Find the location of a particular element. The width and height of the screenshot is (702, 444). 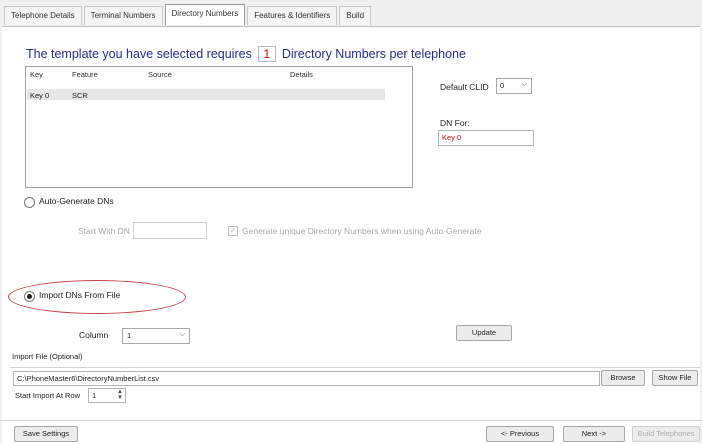

tab-features-identifiers: Features & Identifiers is located at coordinates (292, 15).